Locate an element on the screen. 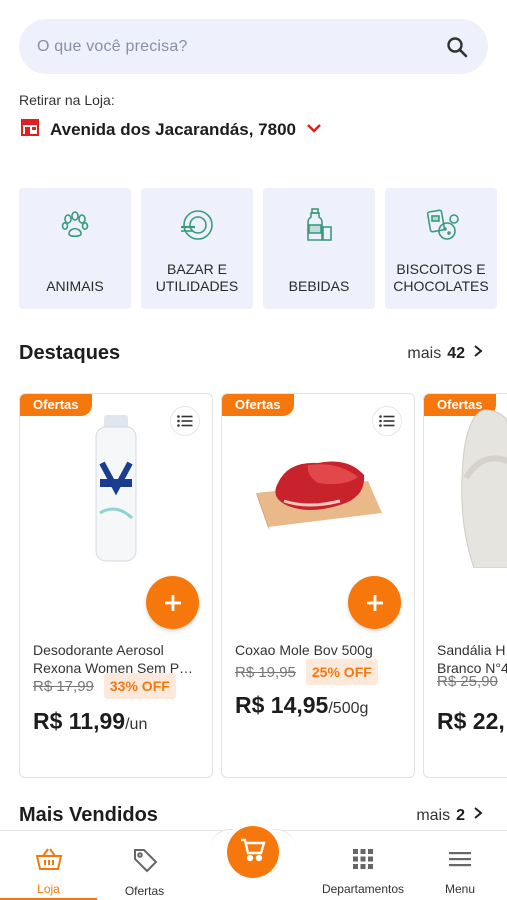 Image resolution: width=507 pixels, height=900 pixels. category-bebidas: BEBIDAS is located at coordinates (319, 248).